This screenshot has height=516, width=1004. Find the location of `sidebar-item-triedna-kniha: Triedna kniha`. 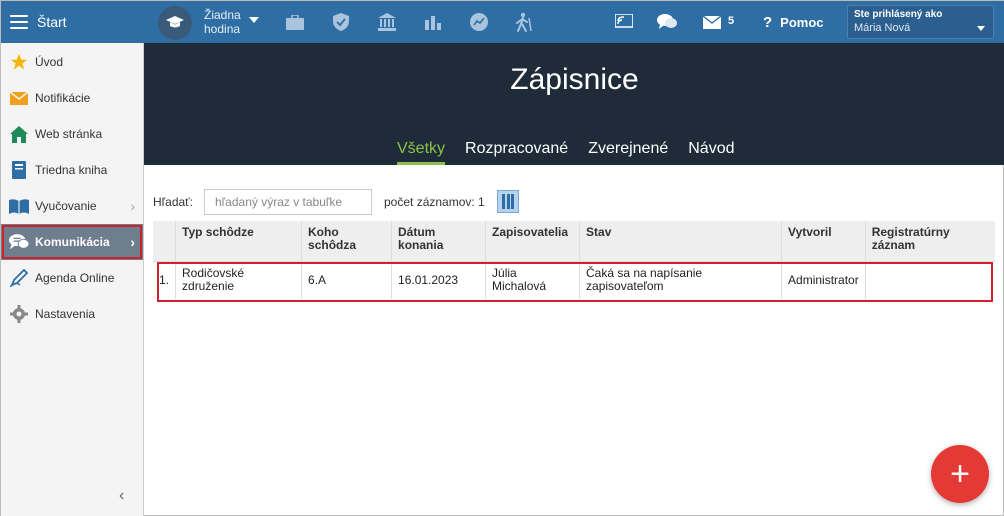

sidebar-item-triedna-kniha: Triedna kniha is located at coordinates (72, 170).